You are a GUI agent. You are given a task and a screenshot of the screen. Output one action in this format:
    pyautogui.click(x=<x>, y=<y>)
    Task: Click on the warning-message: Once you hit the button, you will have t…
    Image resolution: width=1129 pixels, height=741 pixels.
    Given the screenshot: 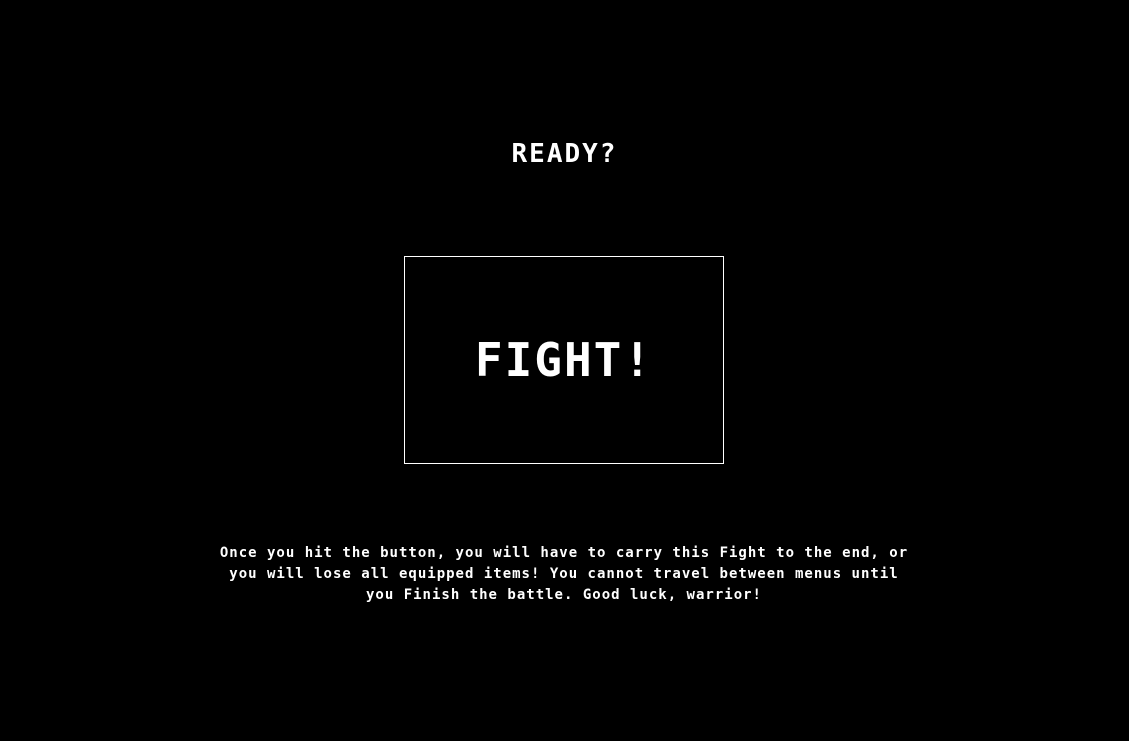 What is the action you would take?
    pyautogui.click(x=564, y=574)
    